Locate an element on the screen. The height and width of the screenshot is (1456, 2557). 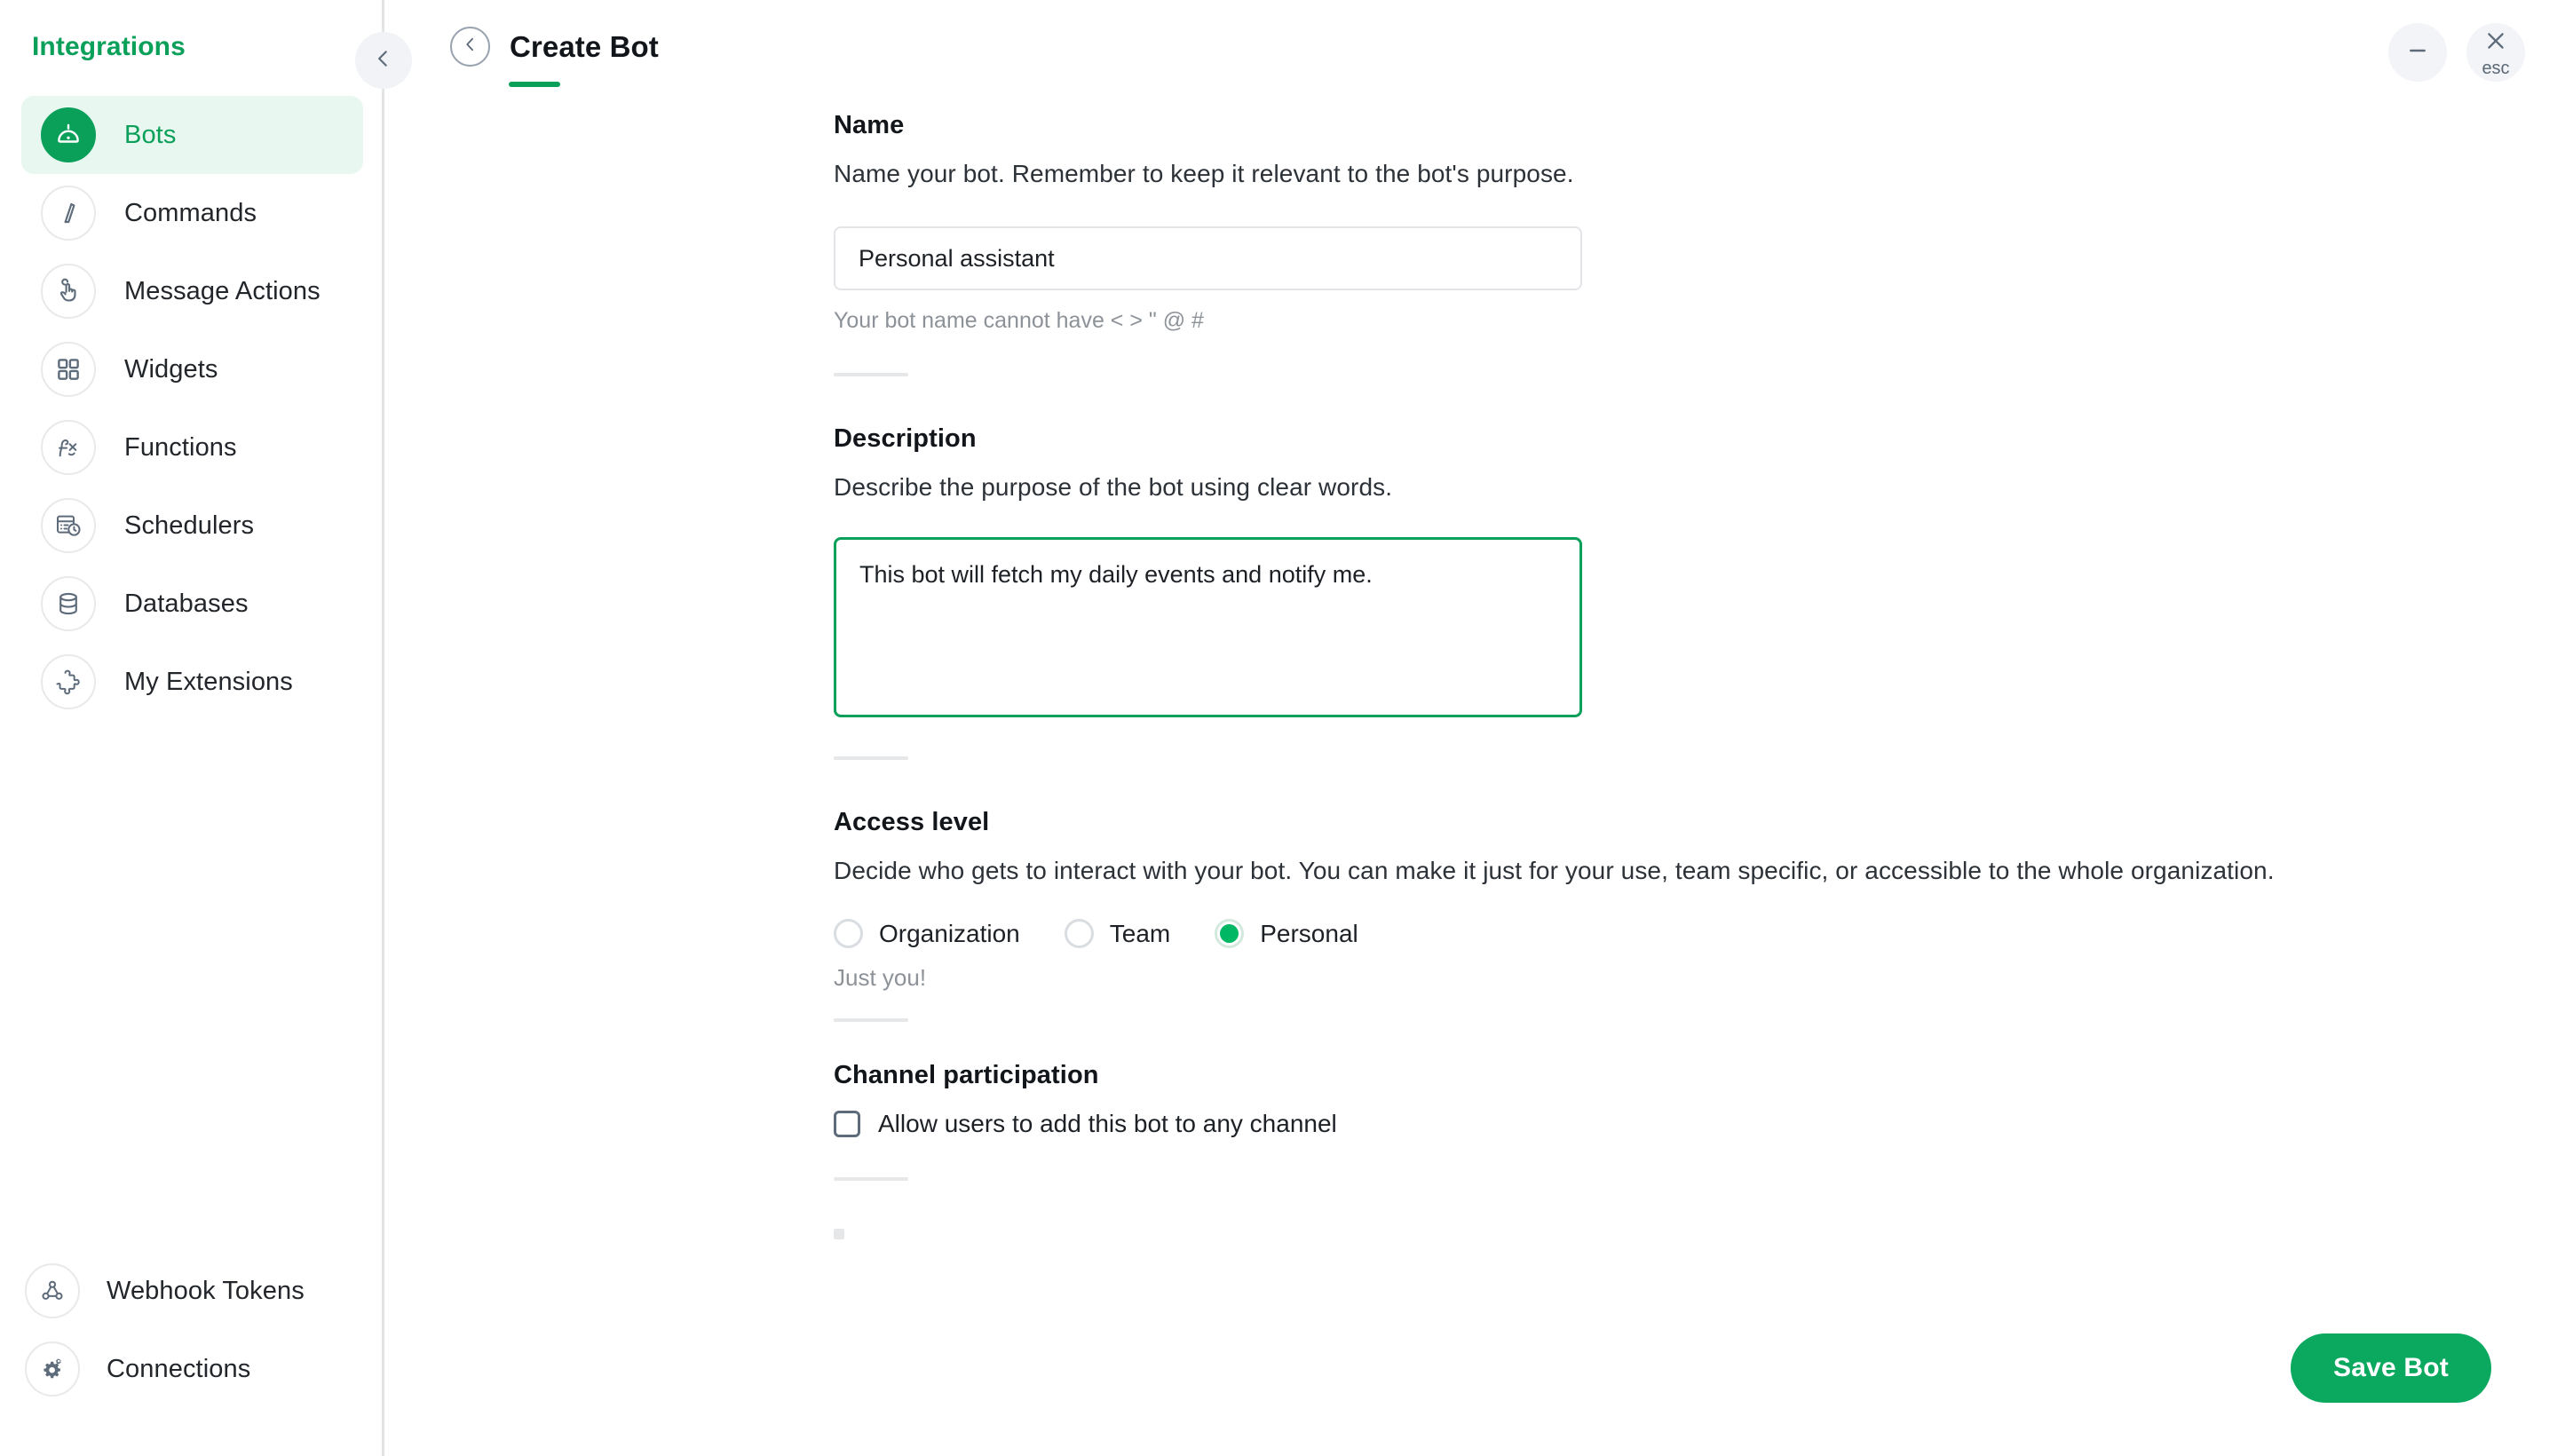
sidebar-item-label: Functions is located at coordinates (180, 447).